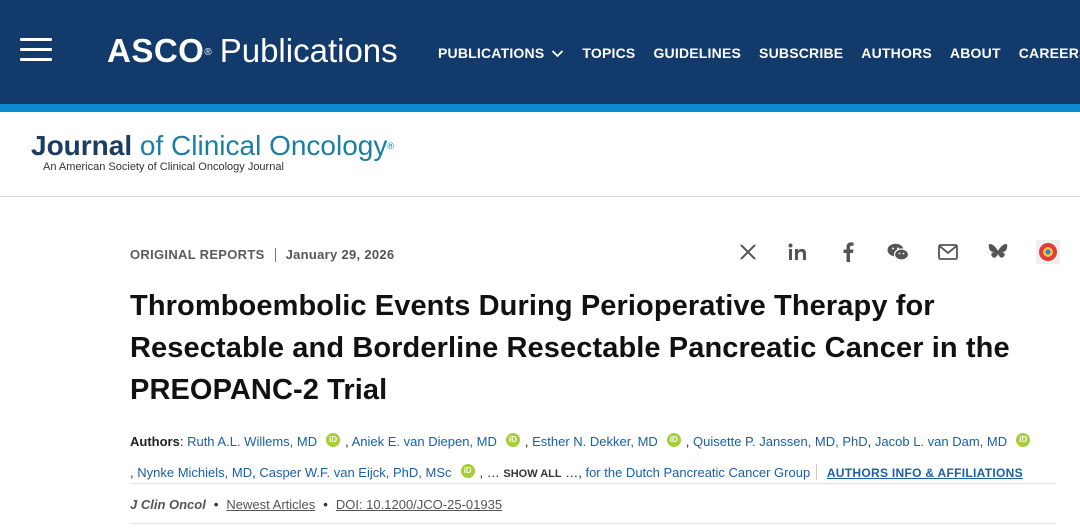 Image resolution: width=1080 pixels, height=530 pixels. I want to click on nav-label: CAREERS, so click(1049, 53).